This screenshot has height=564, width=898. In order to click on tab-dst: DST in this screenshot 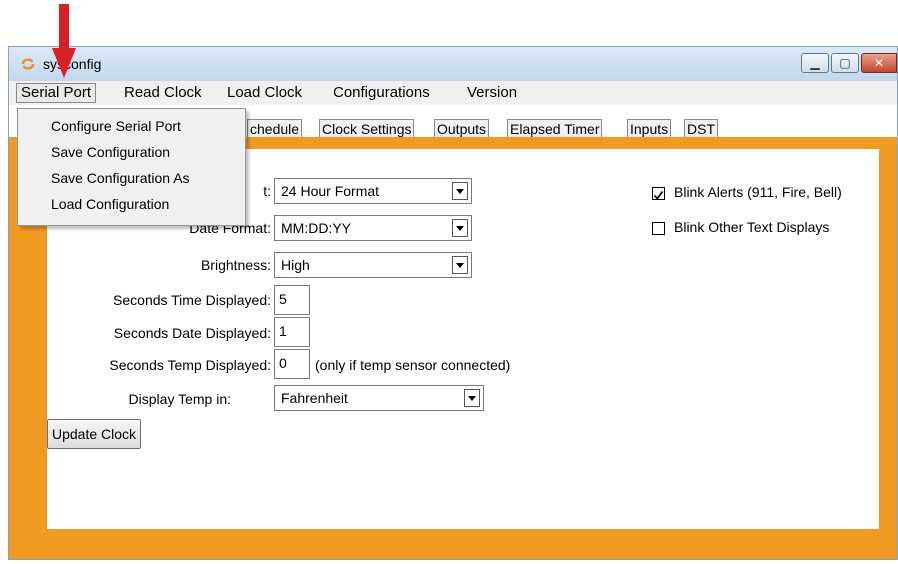, I will do `click(701, 128)`.